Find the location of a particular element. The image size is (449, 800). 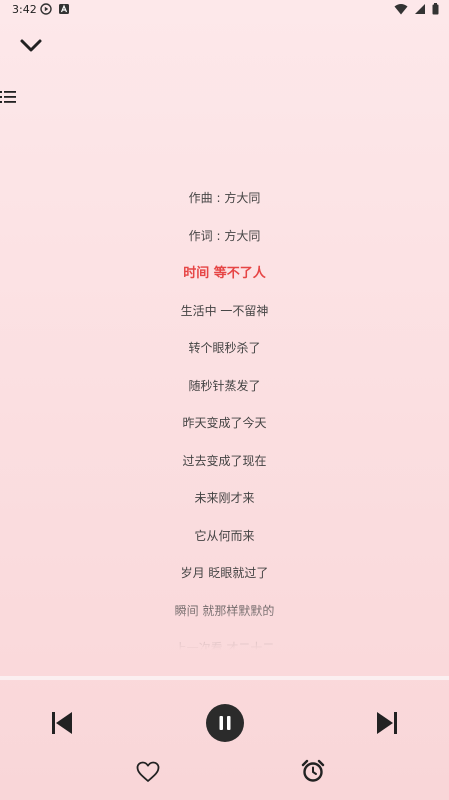

status-time: 3:42 is located at coordinates (24, 9).